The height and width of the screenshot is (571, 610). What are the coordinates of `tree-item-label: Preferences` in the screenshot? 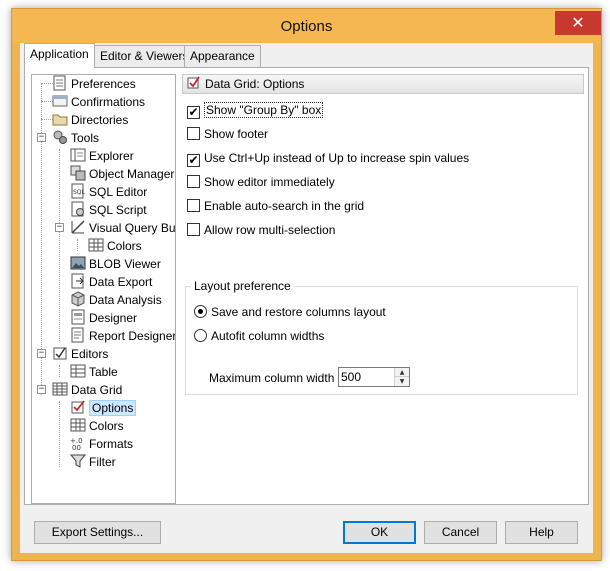 It's located at (103, 84).